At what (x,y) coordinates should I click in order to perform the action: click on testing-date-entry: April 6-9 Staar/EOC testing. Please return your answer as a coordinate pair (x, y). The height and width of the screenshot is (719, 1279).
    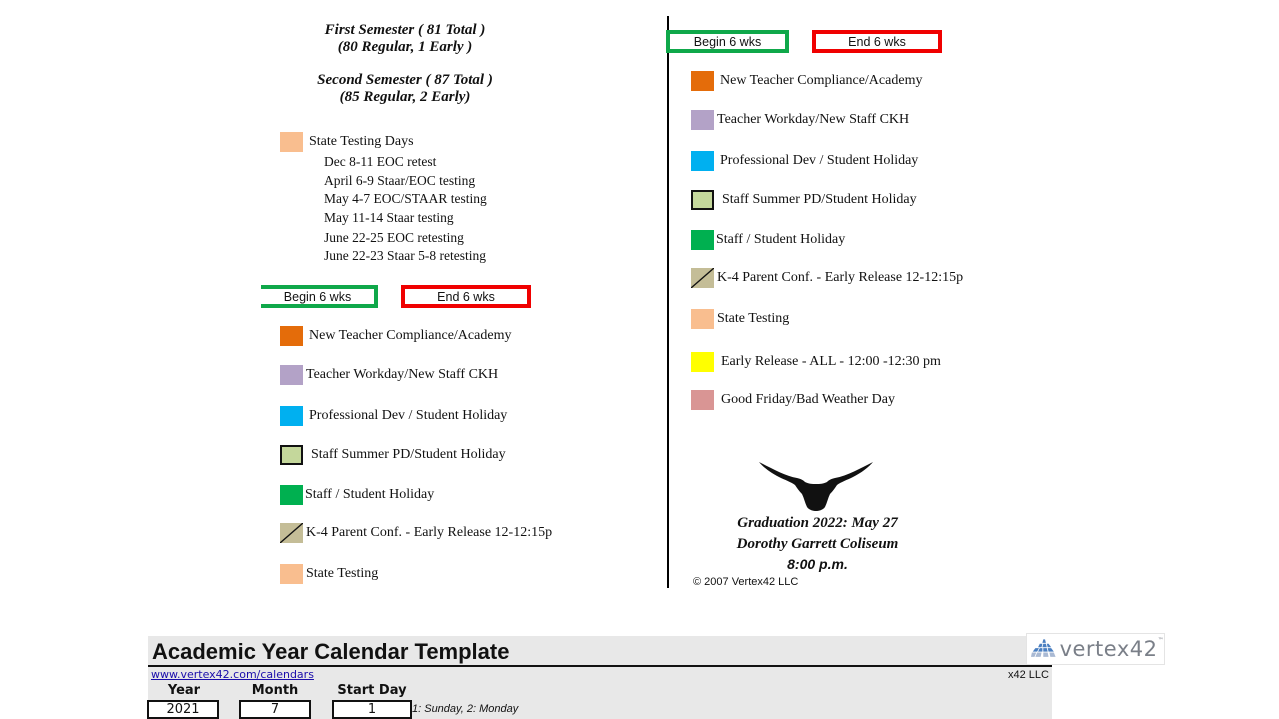
    Looking at the image, I should click on (400, 180).